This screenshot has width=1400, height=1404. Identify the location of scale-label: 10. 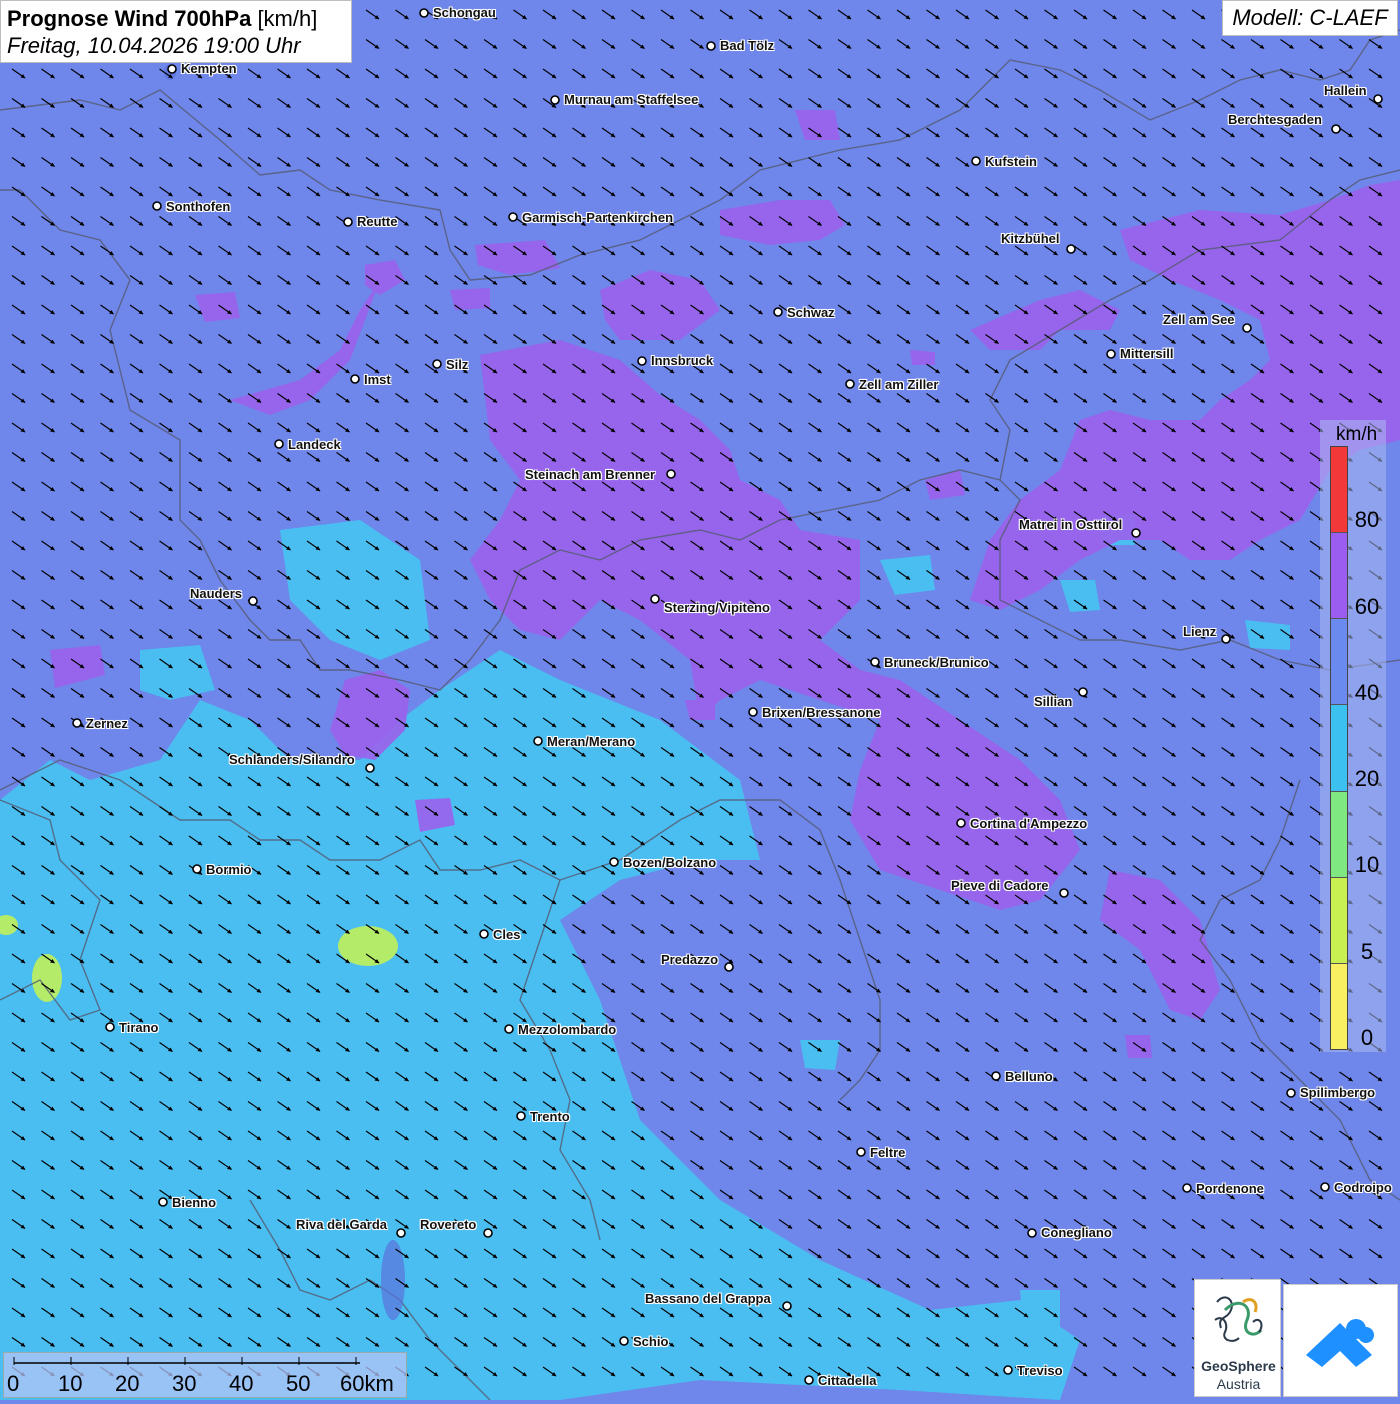
(70, 1383).